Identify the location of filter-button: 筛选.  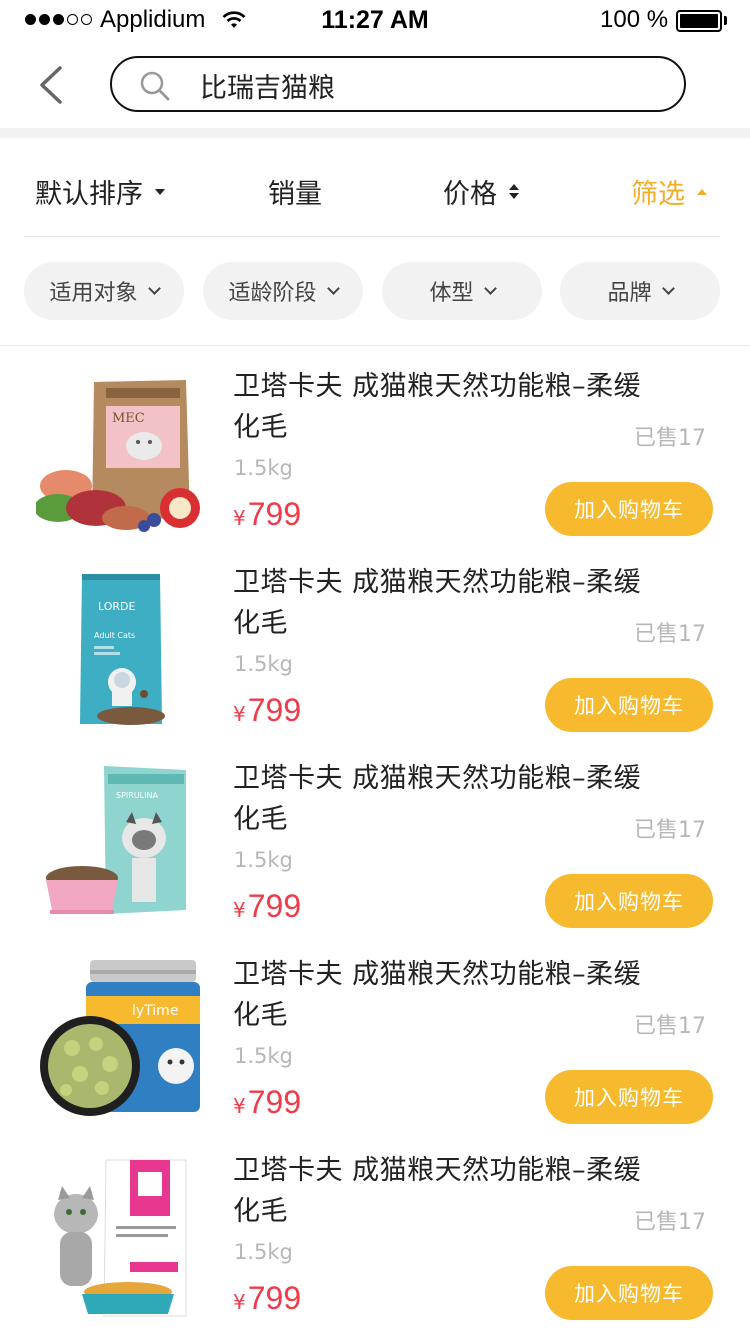
(669, 191).